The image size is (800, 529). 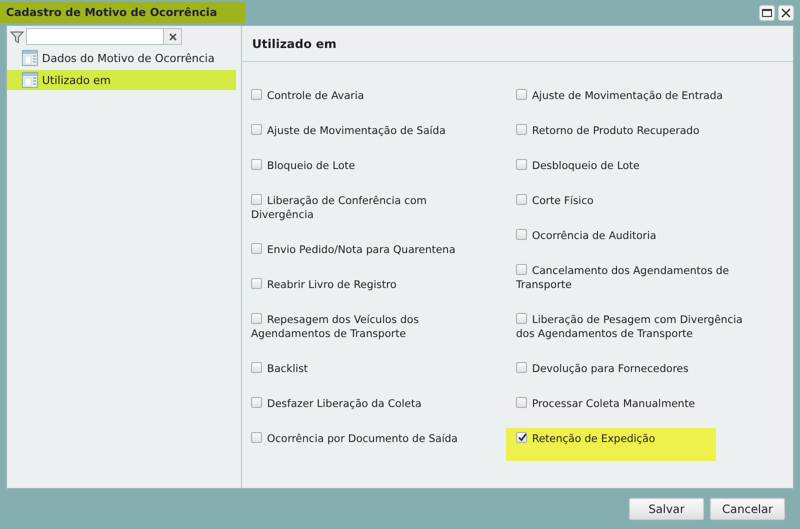 I want to click on checkbox-option: Cancelamento dos Agendamentos de Transporte, so click(x=633, y=278).